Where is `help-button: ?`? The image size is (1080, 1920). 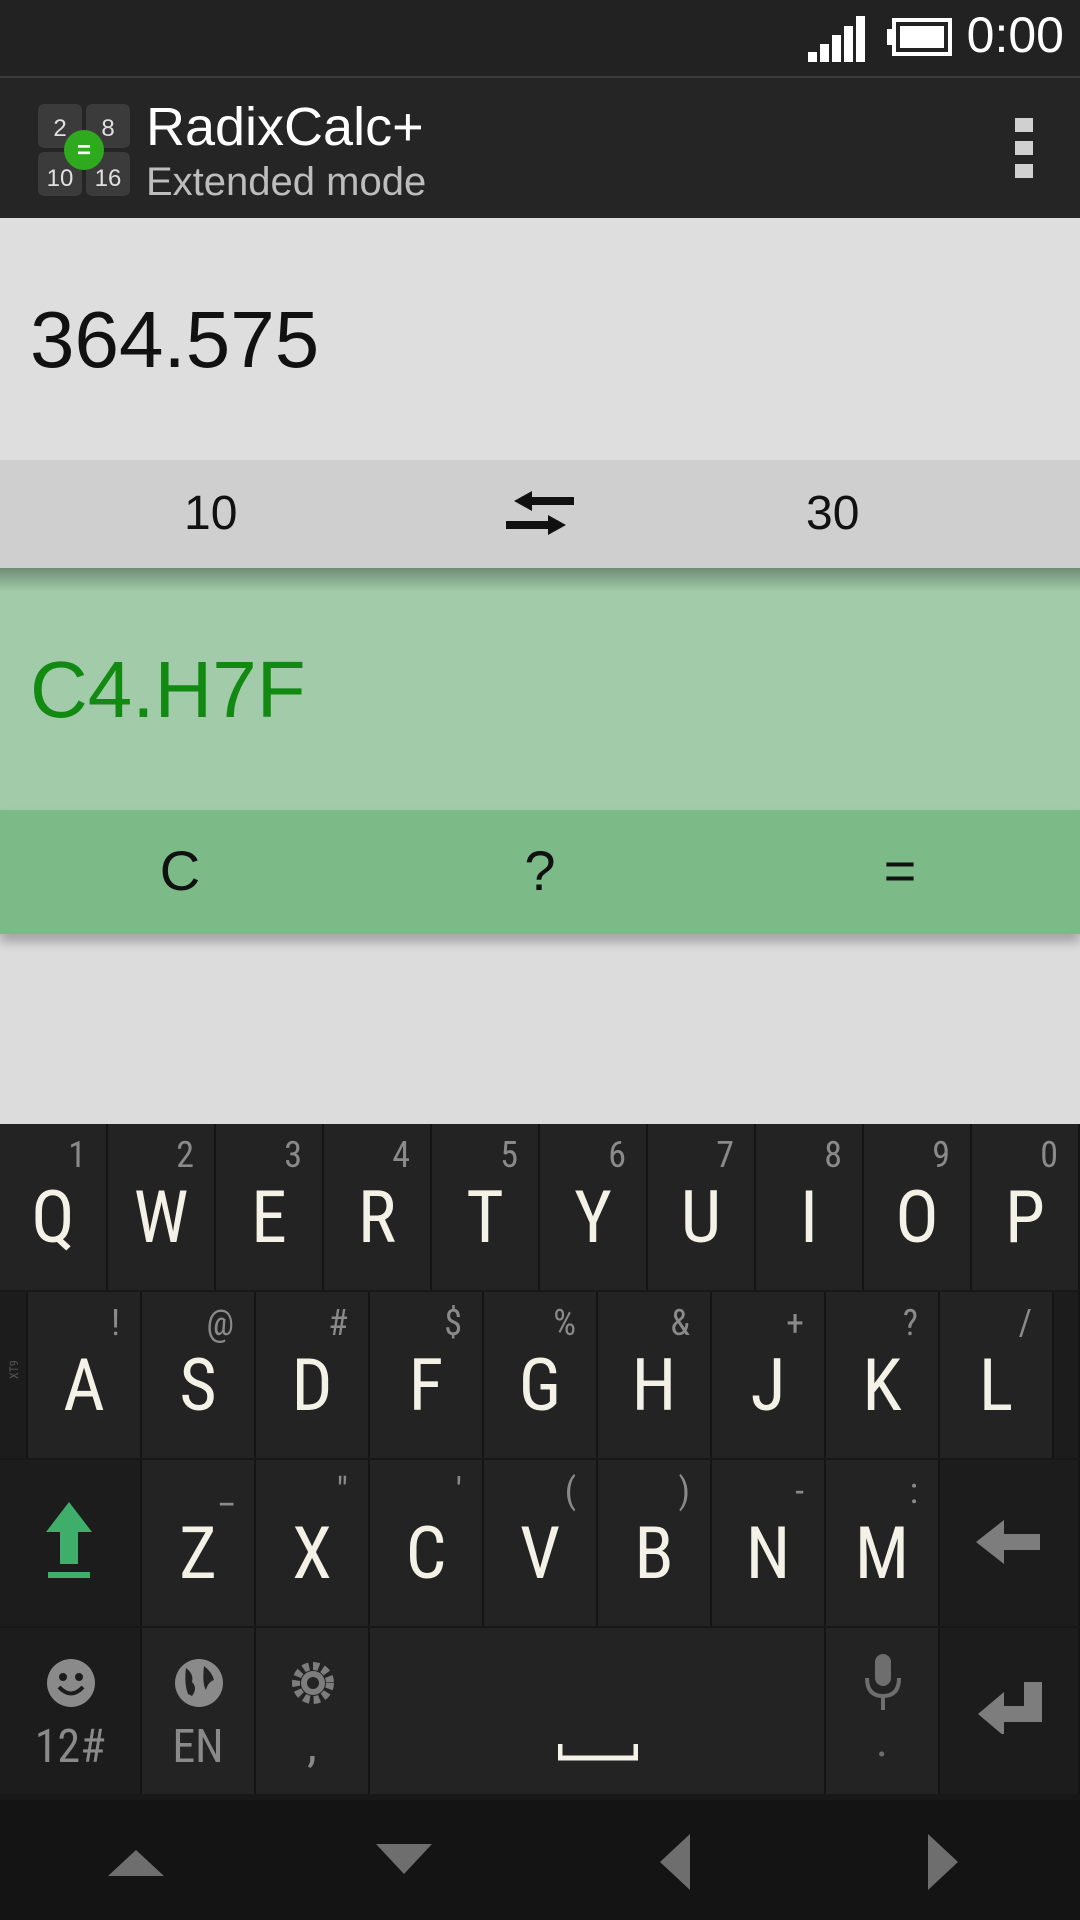
help-button: ? is located at coordinates (540, 870).